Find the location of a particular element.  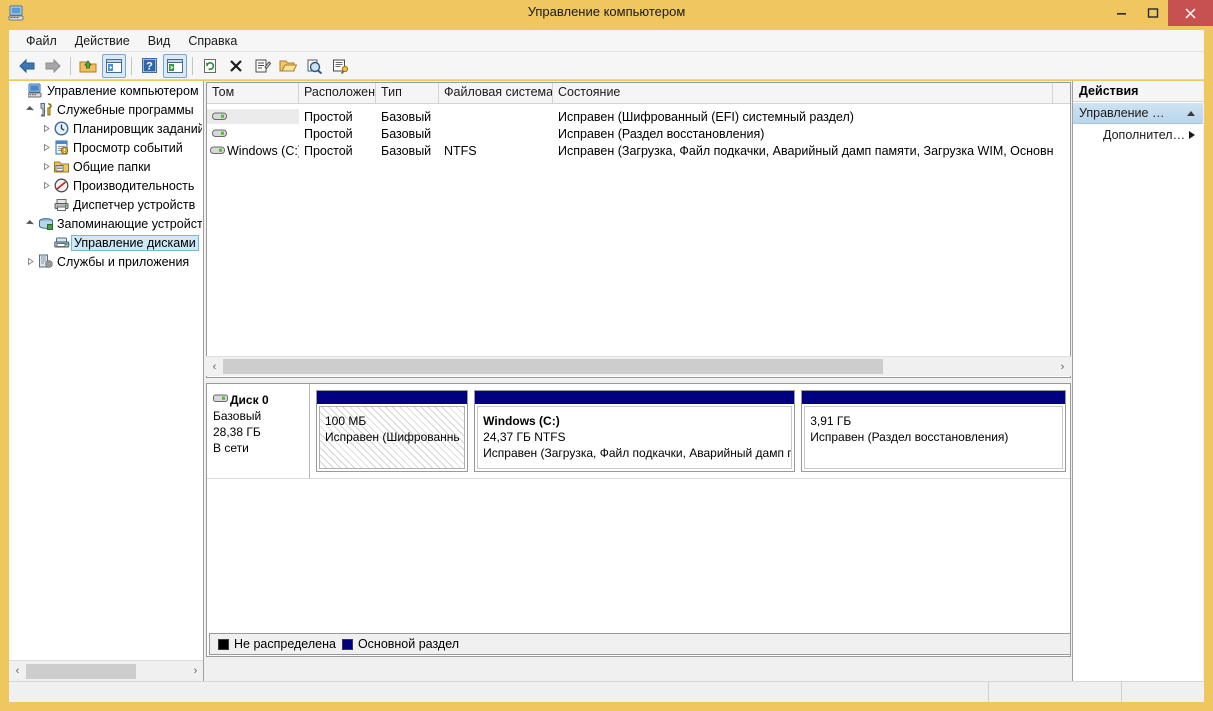

disk-management-icon is located at coordinates (61, 243).